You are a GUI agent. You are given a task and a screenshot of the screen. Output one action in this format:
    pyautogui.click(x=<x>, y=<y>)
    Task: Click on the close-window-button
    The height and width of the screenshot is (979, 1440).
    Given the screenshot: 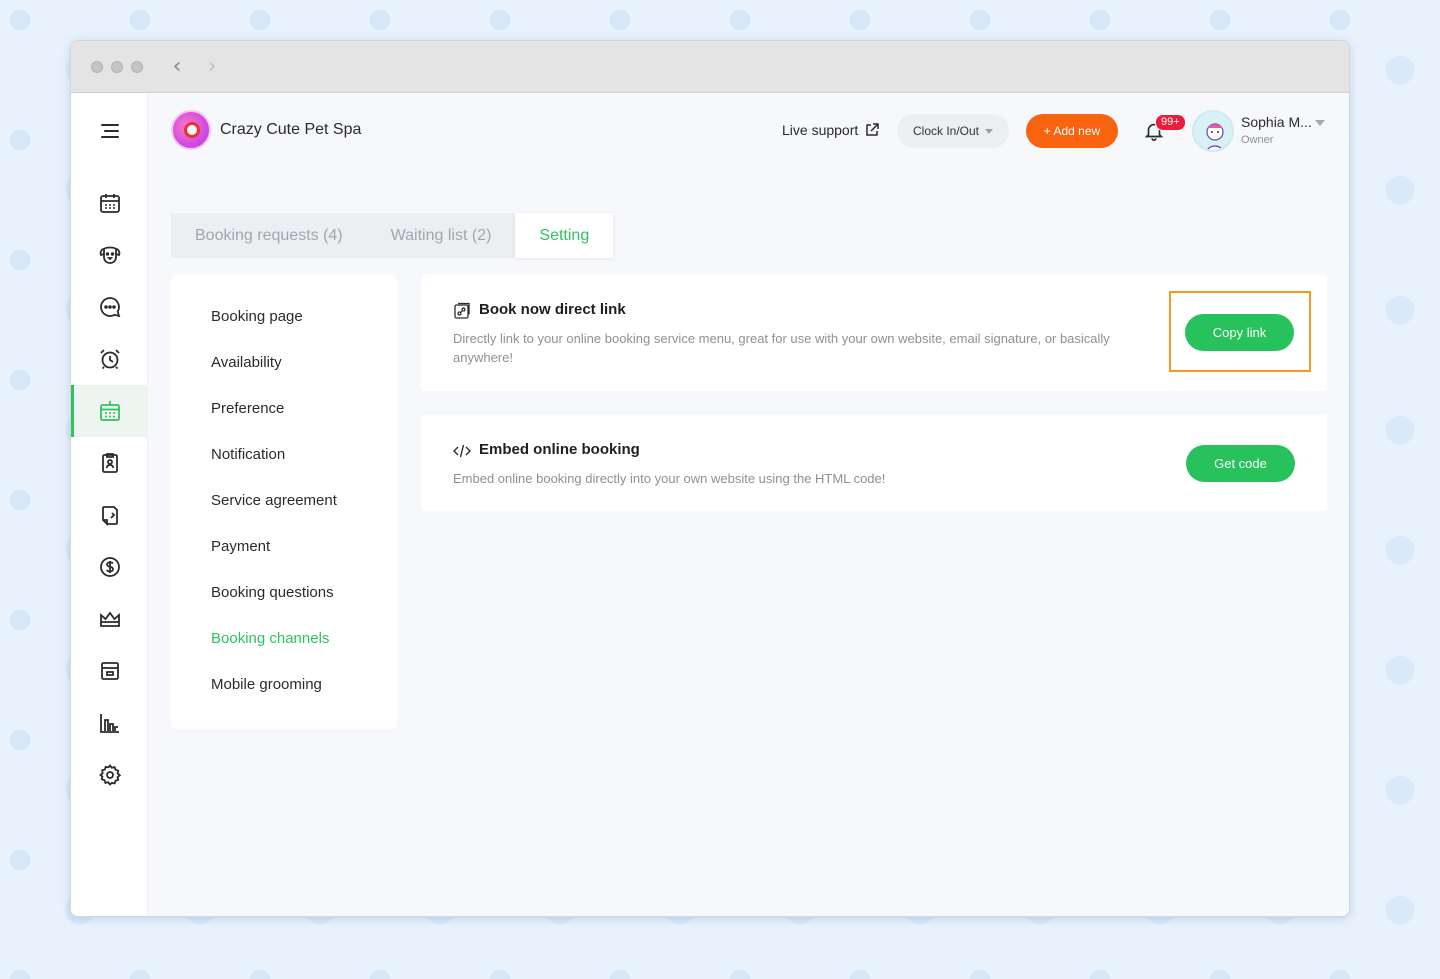 What is the action you would take?
    pyautogui.click(x=97, y=67)
    